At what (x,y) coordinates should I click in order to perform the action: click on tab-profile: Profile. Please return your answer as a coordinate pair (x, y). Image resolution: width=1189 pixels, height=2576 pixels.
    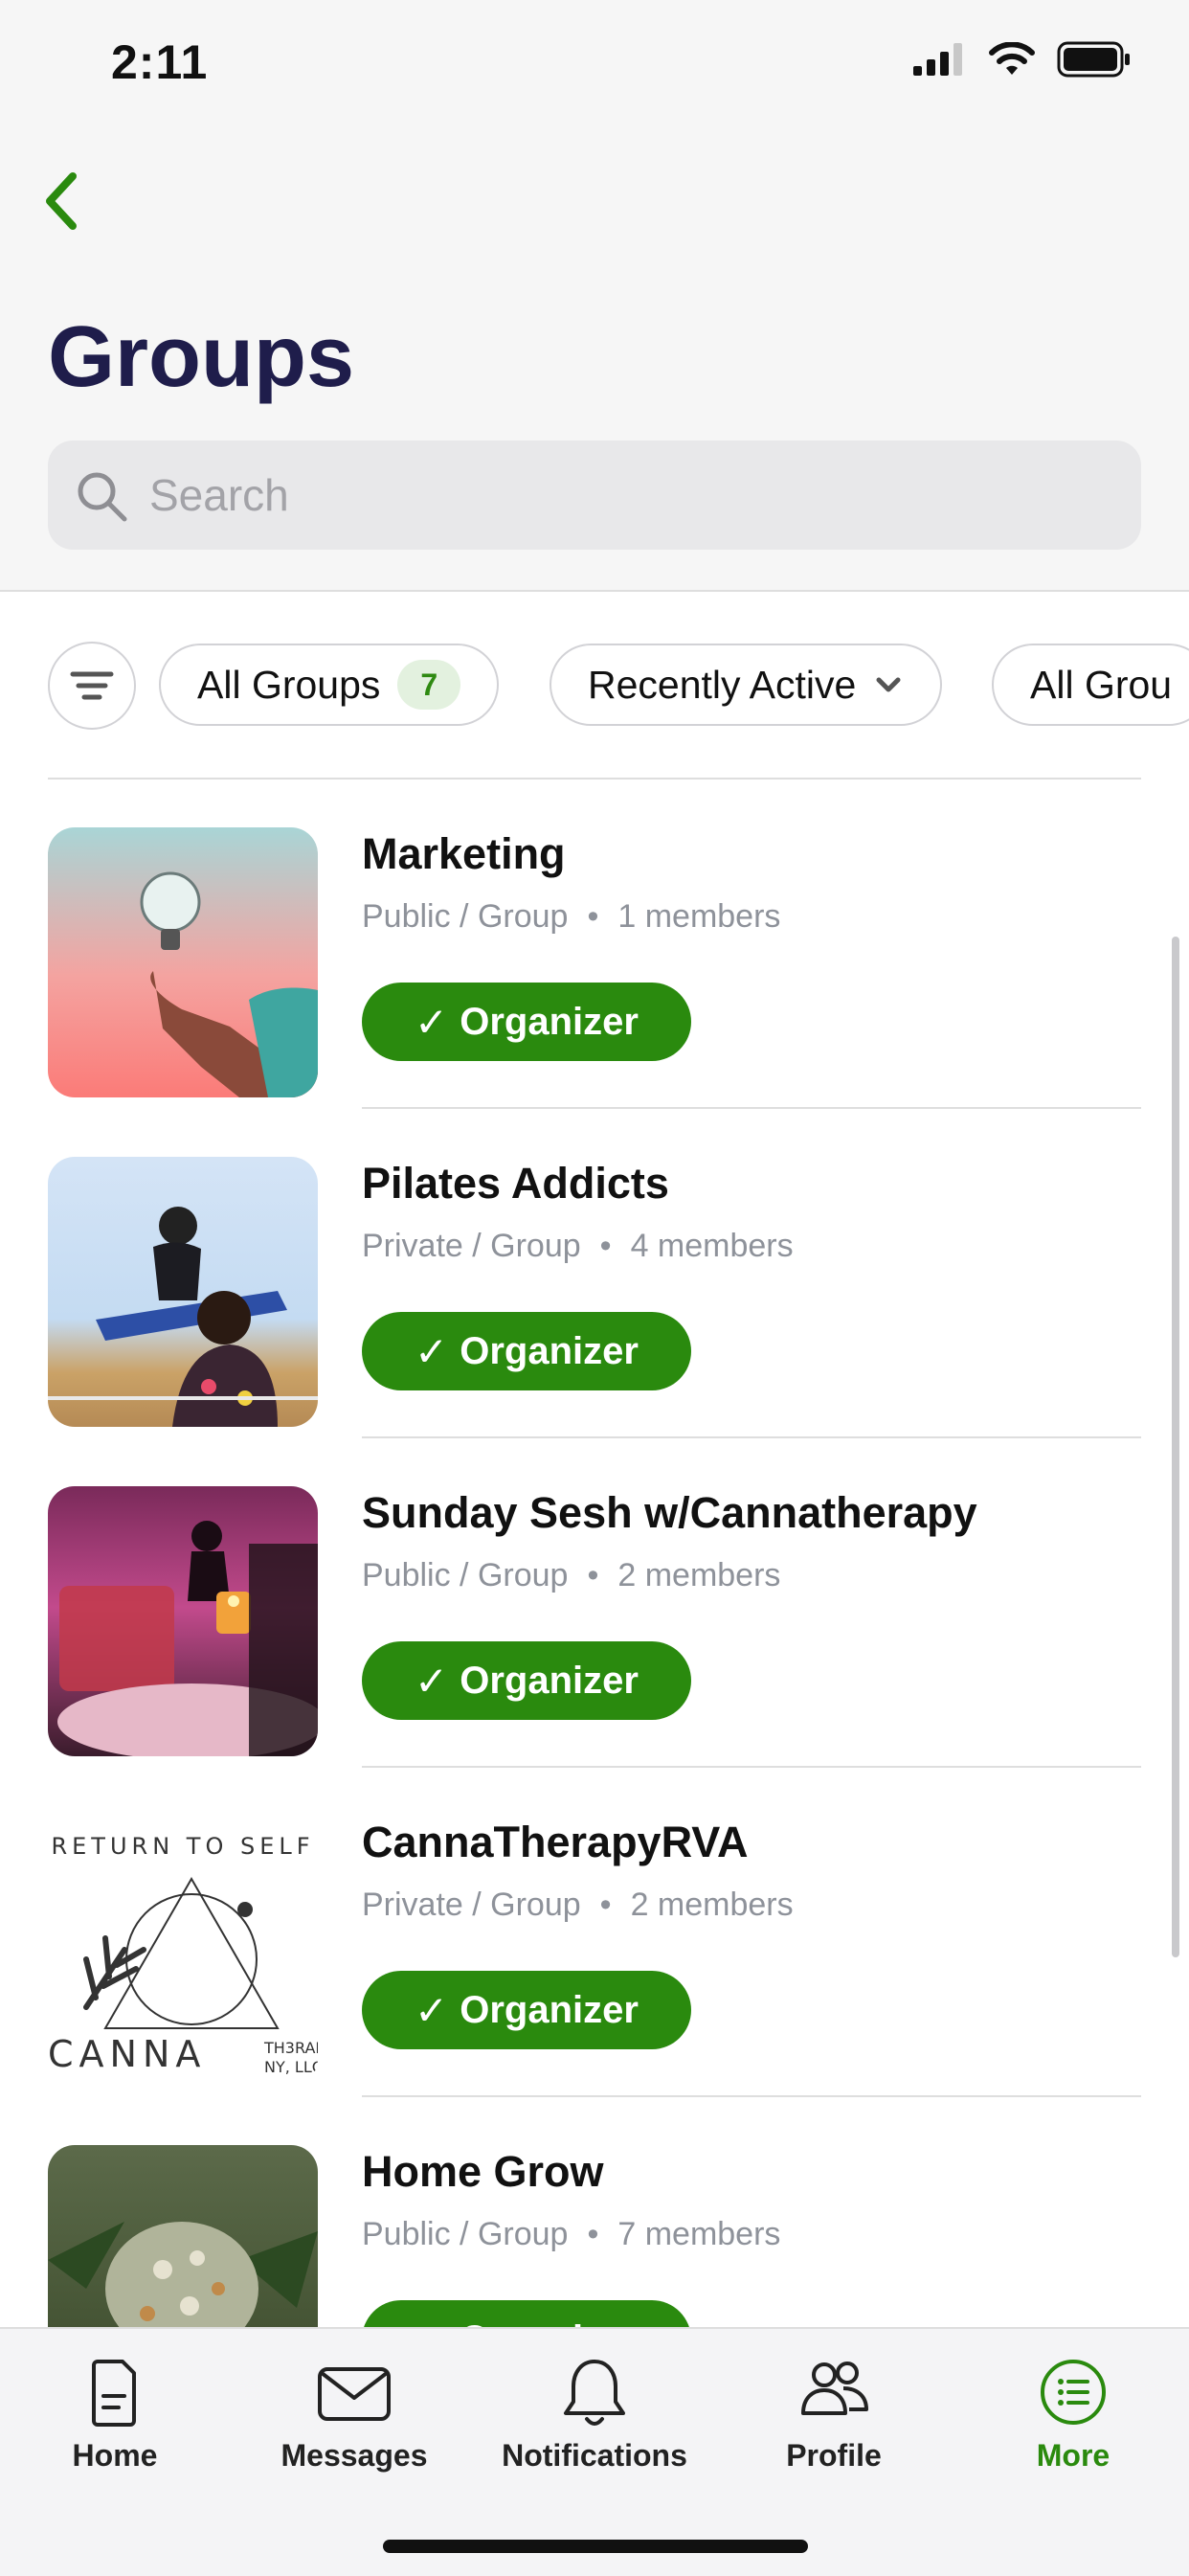
    Looking at the image, I should click on (834, 2414).